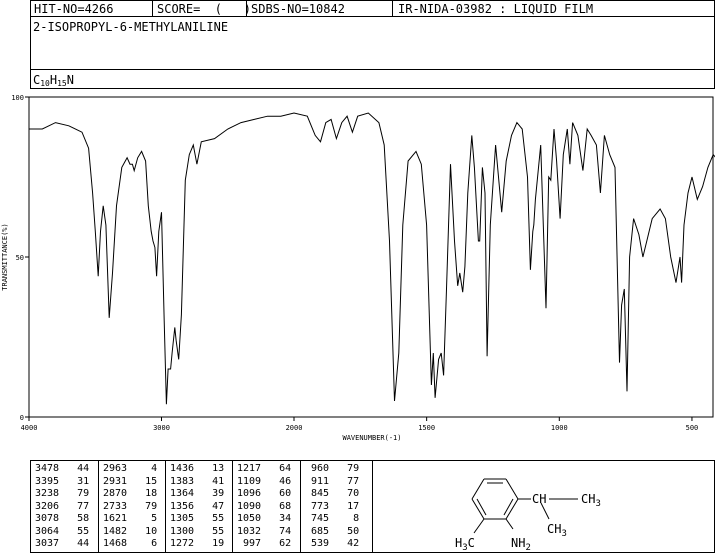  Describe the element at coordinates (5, 256) in the screenshot. I see `y-axis-label: TRANSMITTANCE(%)` at that location.